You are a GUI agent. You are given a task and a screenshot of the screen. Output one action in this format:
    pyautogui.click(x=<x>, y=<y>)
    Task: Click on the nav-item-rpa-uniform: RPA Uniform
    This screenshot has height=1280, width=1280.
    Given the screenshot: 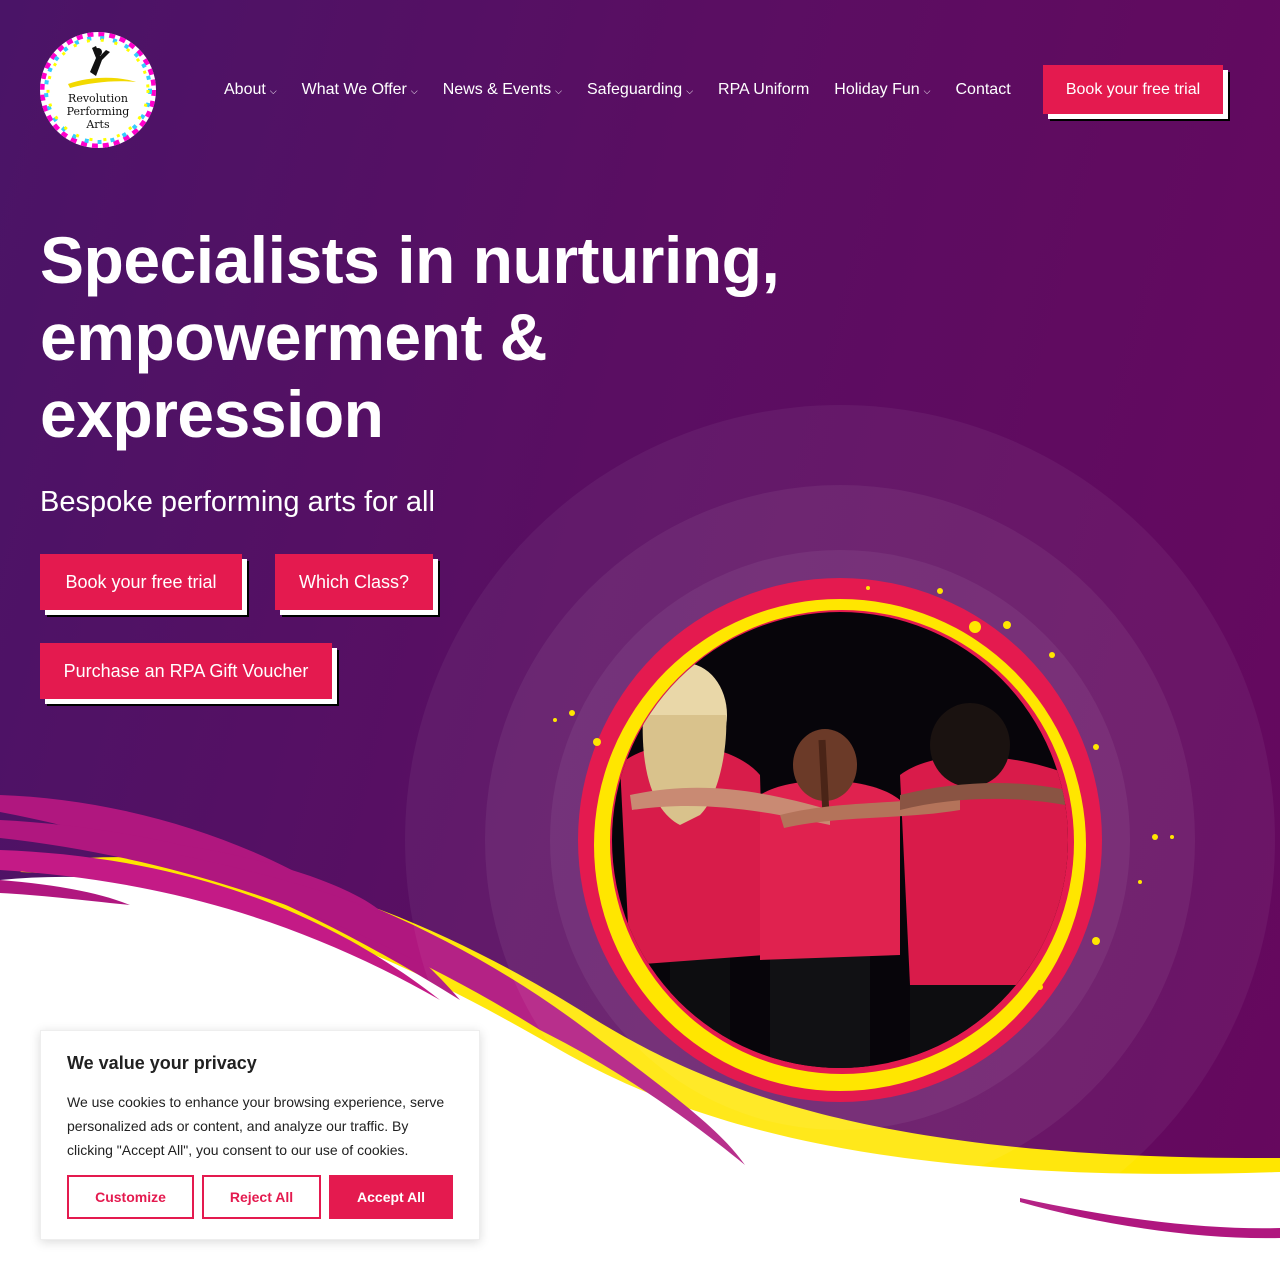 What is the action you would take?
    pyautogui.click(x=763, y=90)
    